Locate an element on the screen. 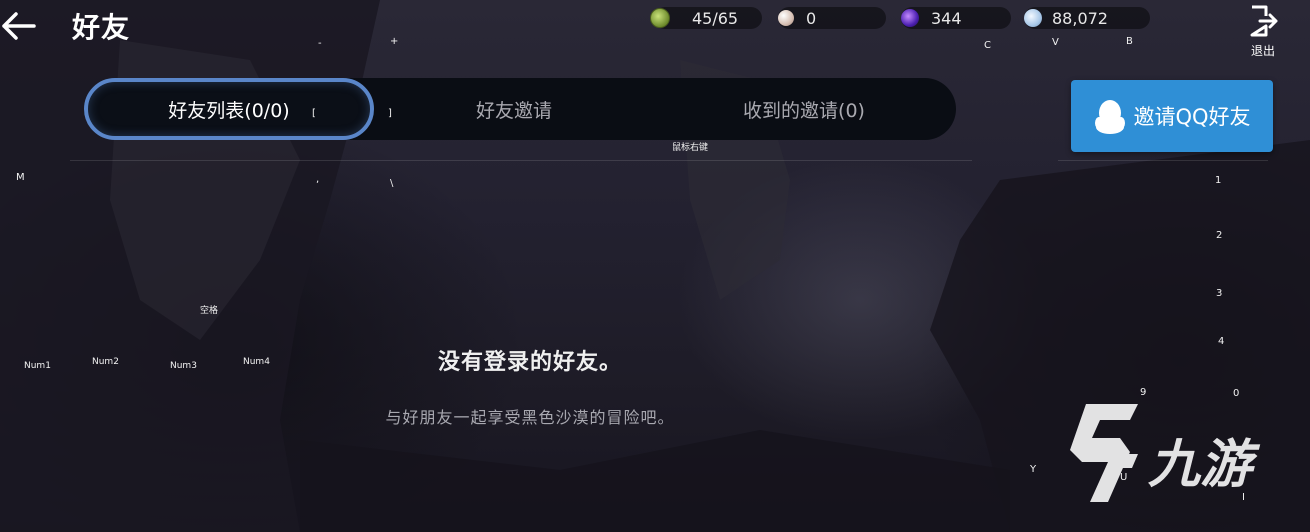 Image resolution: width=1310 pixels, height=532 pixels. key-hint-c: C is located at coordinates (987, 45).